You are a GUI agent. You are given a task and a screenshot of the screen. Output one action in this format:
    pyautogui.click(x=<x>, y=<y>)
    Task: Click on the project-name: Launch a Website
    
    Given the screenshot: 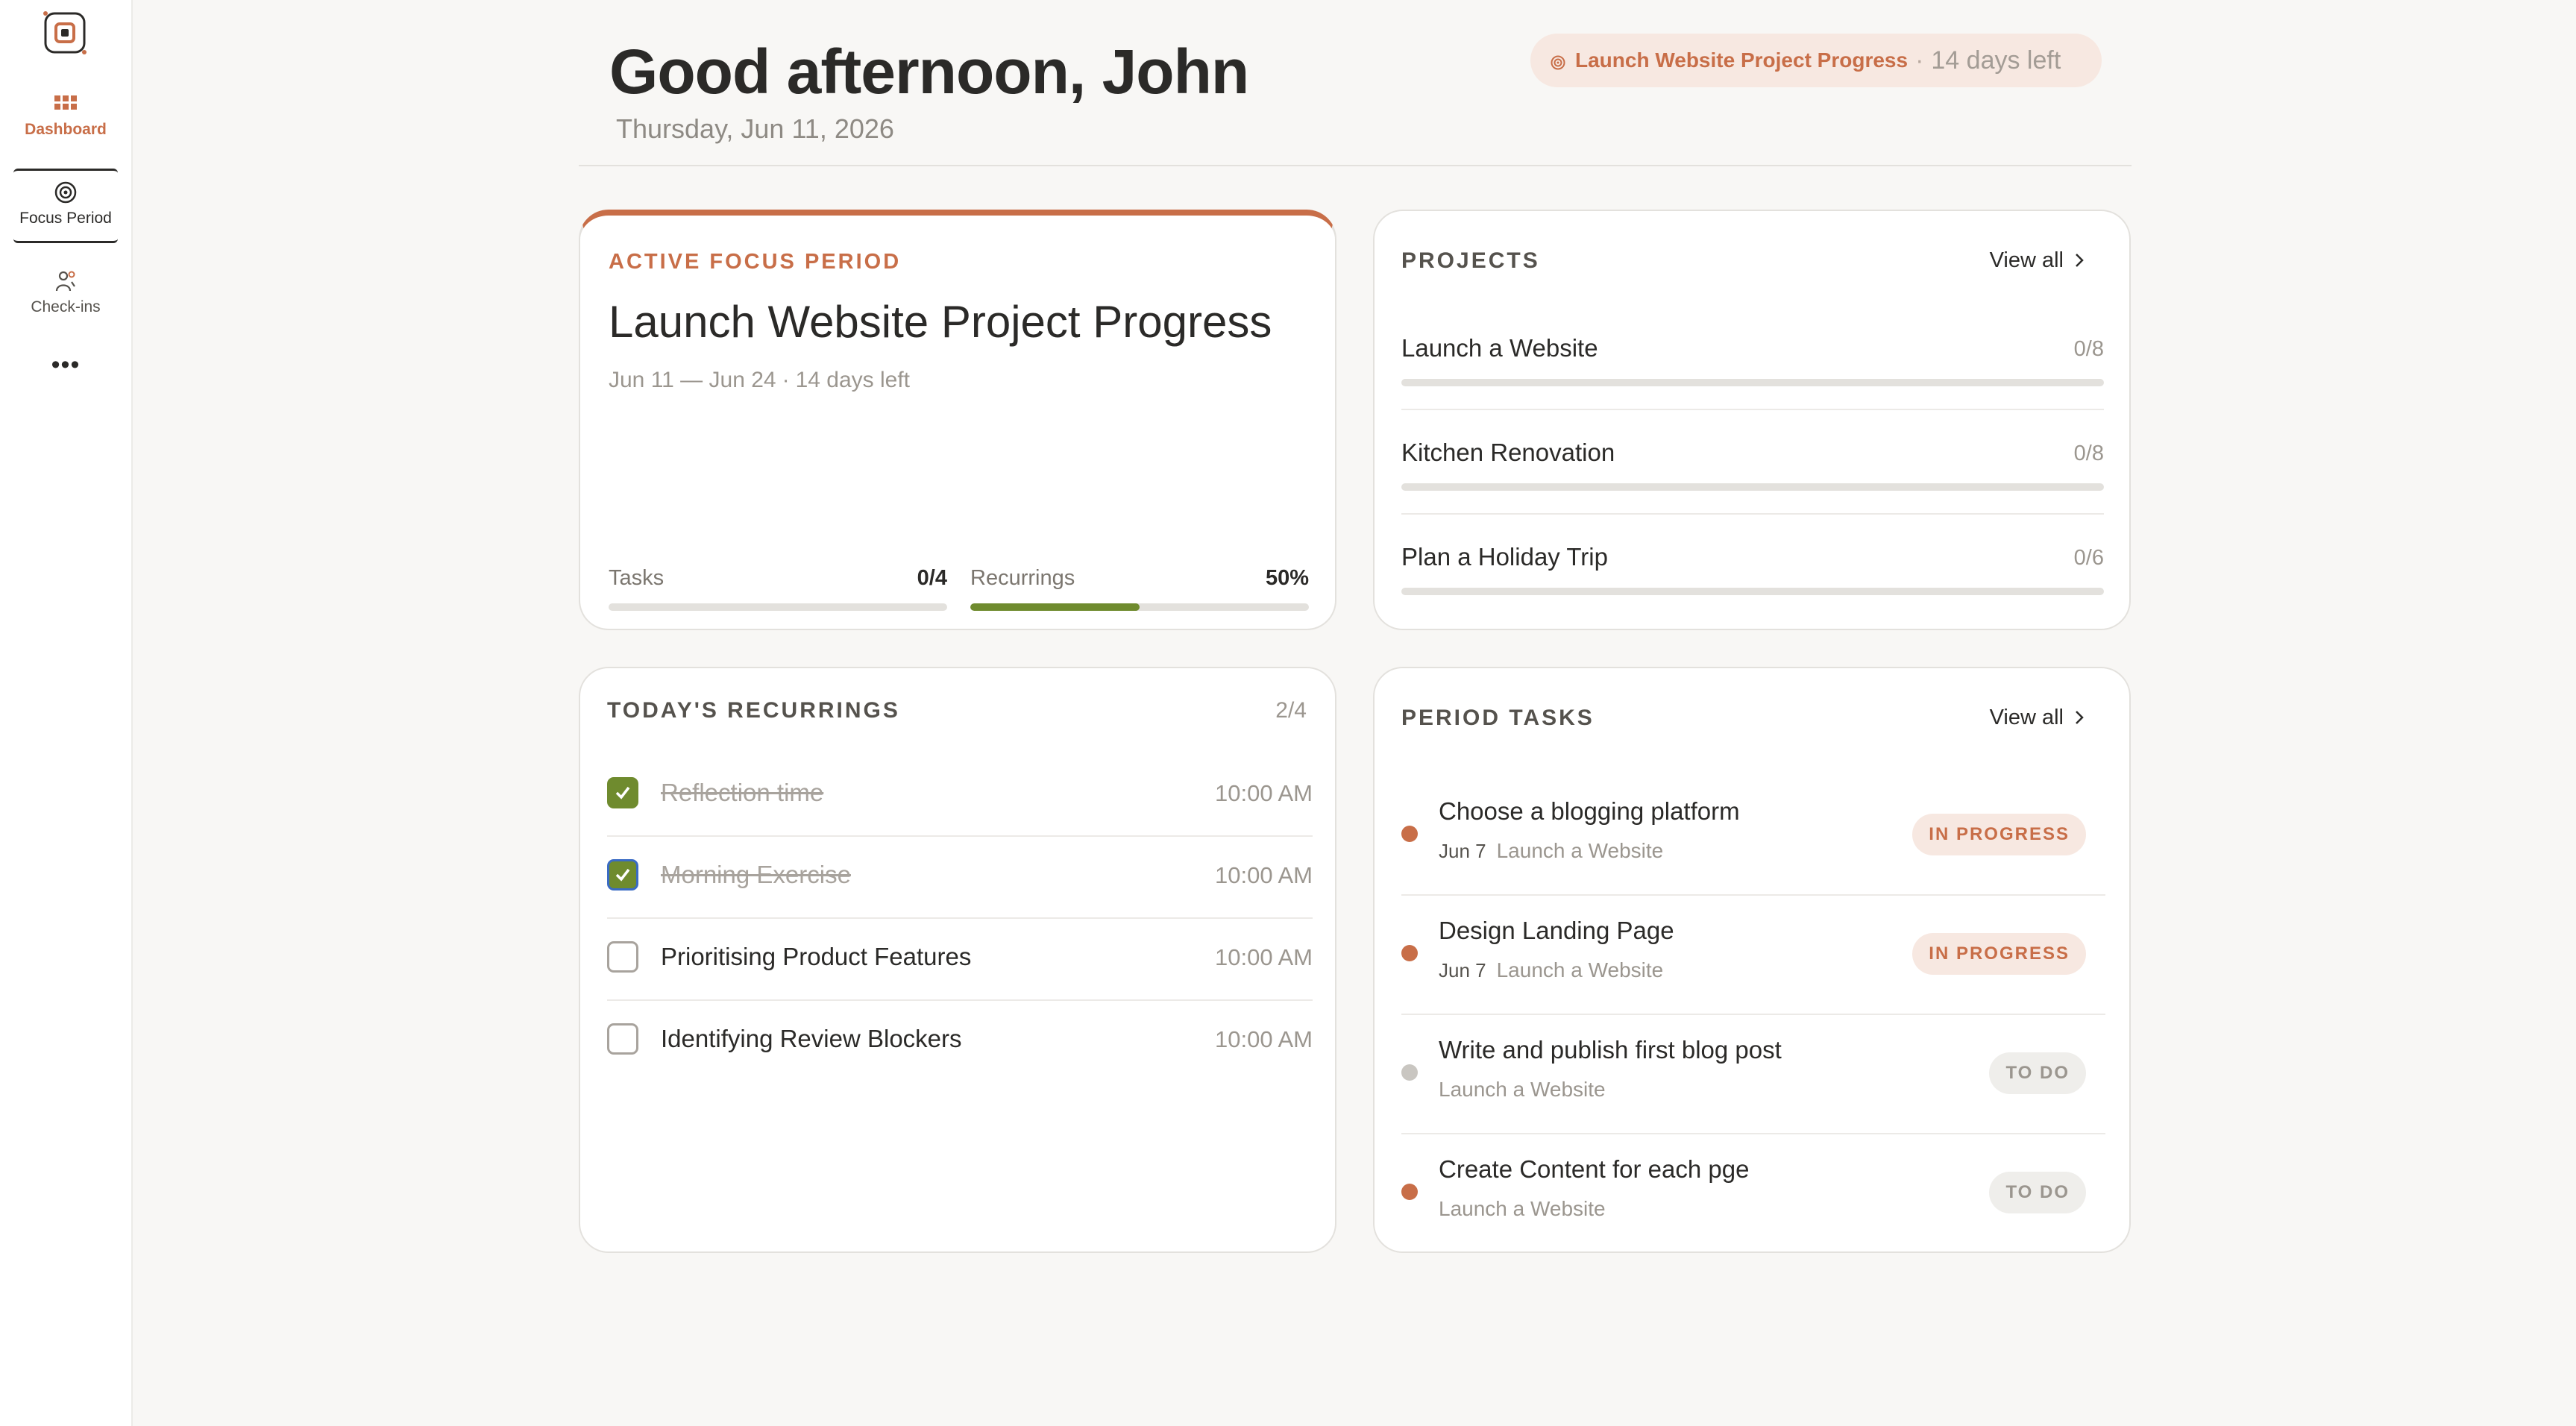 What is the action you would take?
    pyautogui.click(x=1500, y=348)
    